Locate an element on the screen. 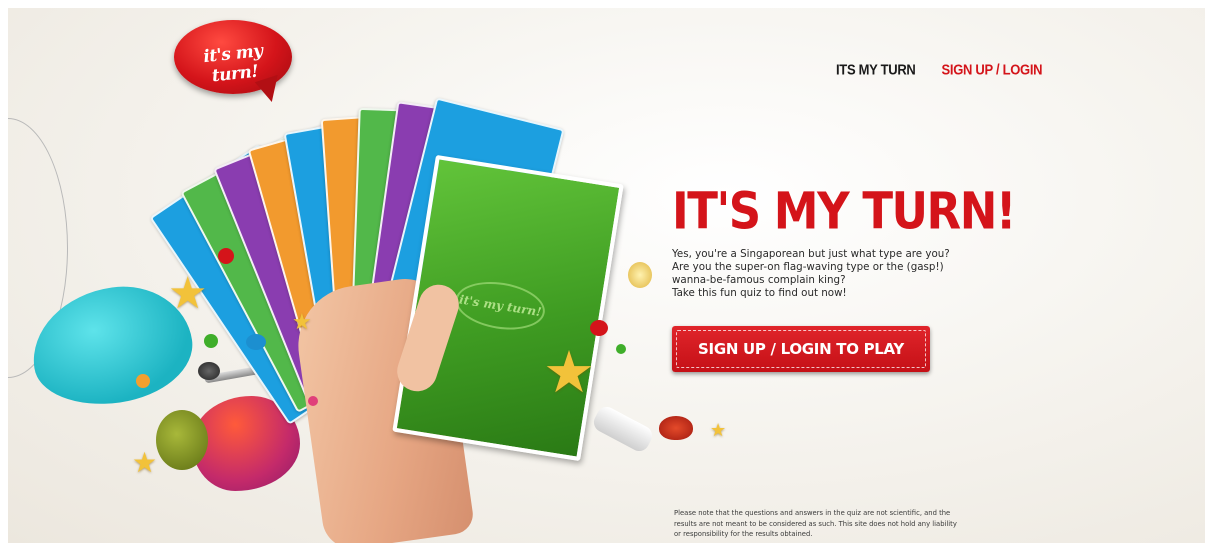  microphone-head is located at coordinates (209, 371).